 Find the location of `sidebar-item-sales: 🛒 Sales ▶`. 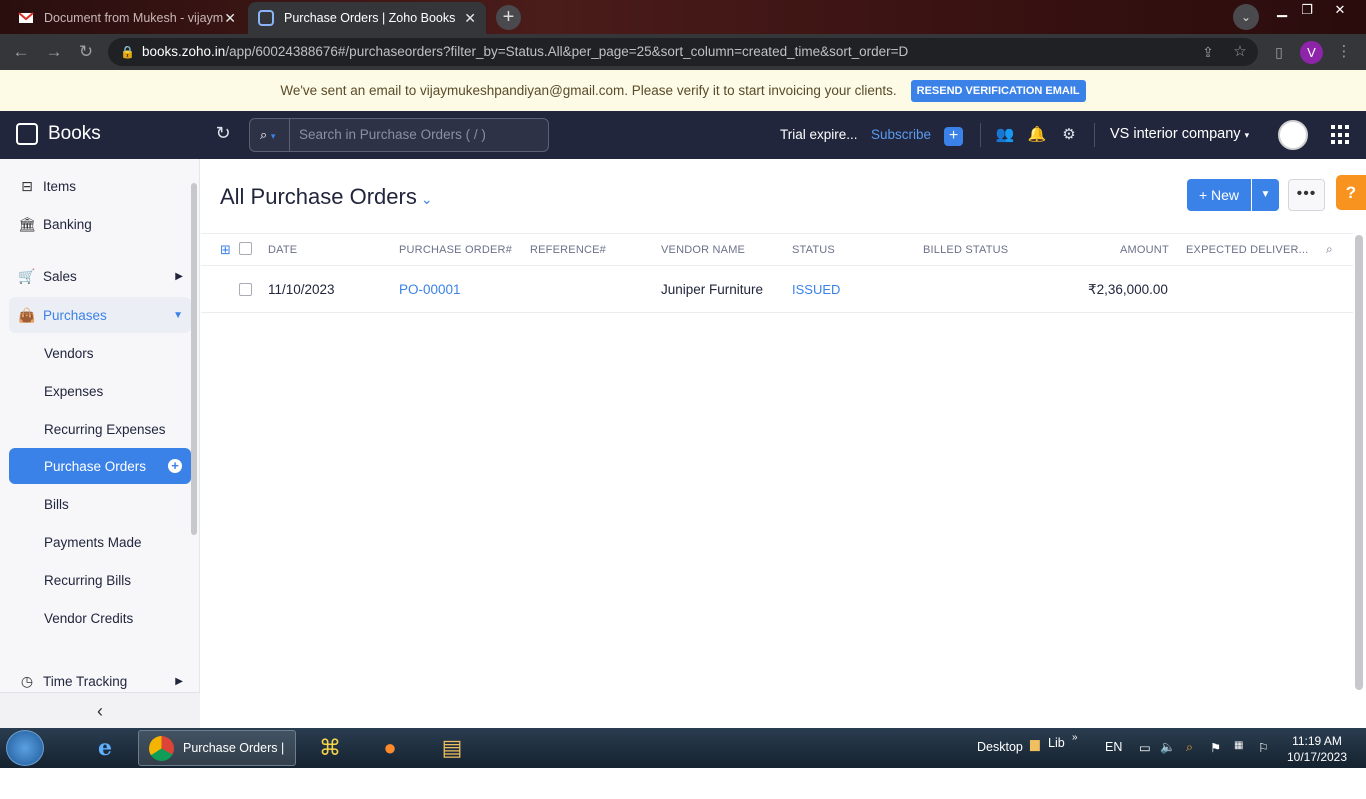

sidebar-item-sales: 🛒 Sales ▶ is located at coordinates (100, 276).